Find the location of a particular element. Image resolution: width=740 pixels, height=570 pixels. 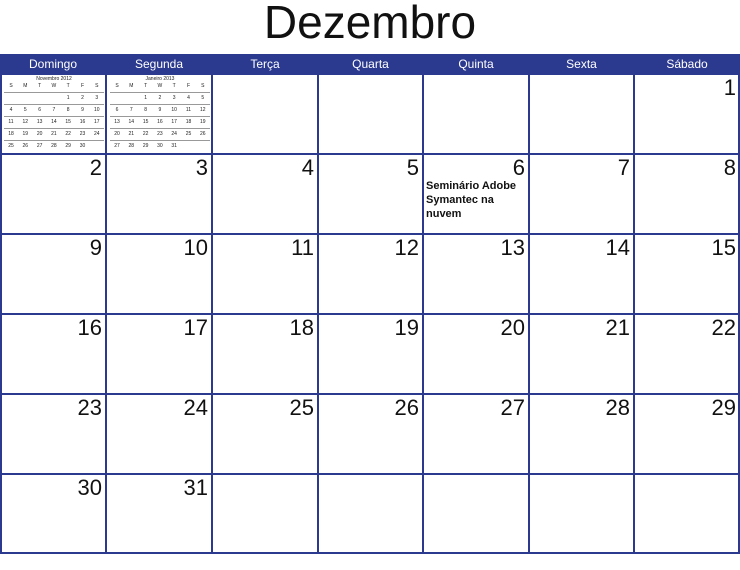

day-number: 2 is located at coordinates (95, 167).